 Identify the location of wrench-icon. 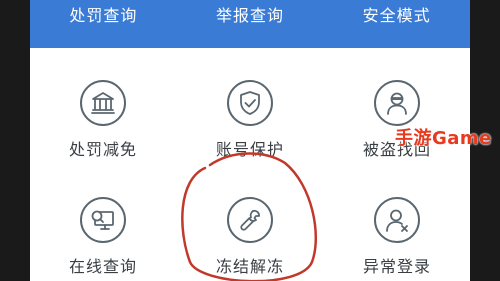
(250, 220).